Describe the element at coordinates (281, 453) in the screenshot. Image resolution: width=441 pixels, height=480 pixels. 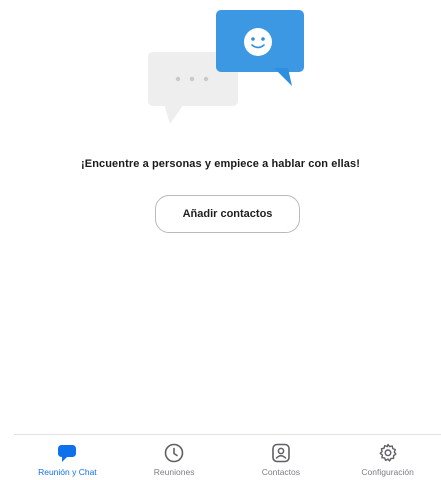
I see `contact-card-icon` at that location.